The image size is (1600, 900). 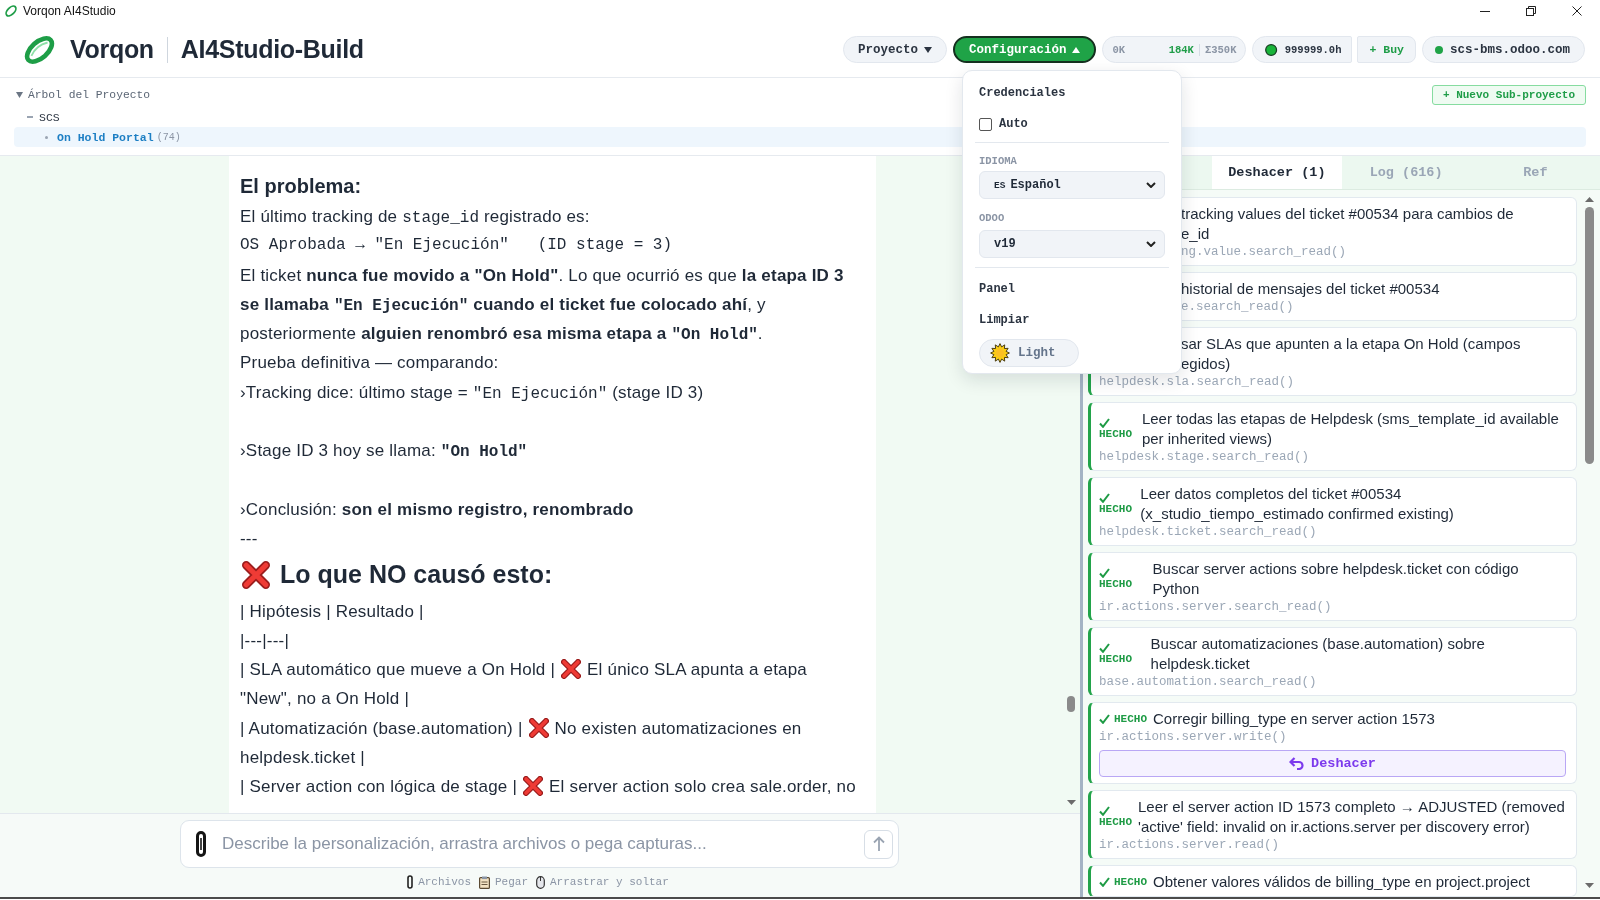 I want to click on message-text: | Server action con lógica de stage |, so click(x=379, y=787).